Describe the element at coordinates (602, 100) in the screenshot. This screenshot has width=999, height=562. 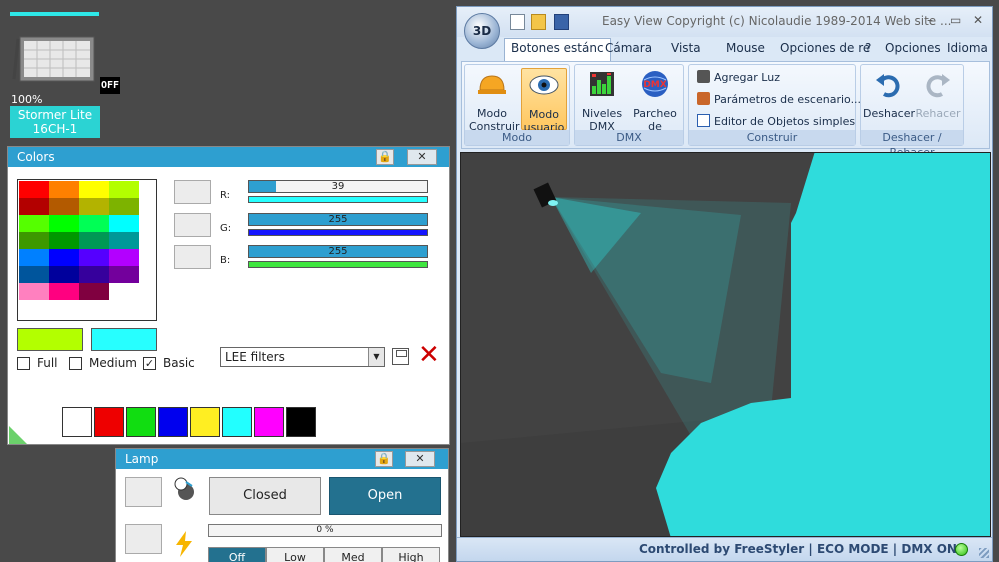
I see `niveles-dmx-button: Niveles DMX` at that location.